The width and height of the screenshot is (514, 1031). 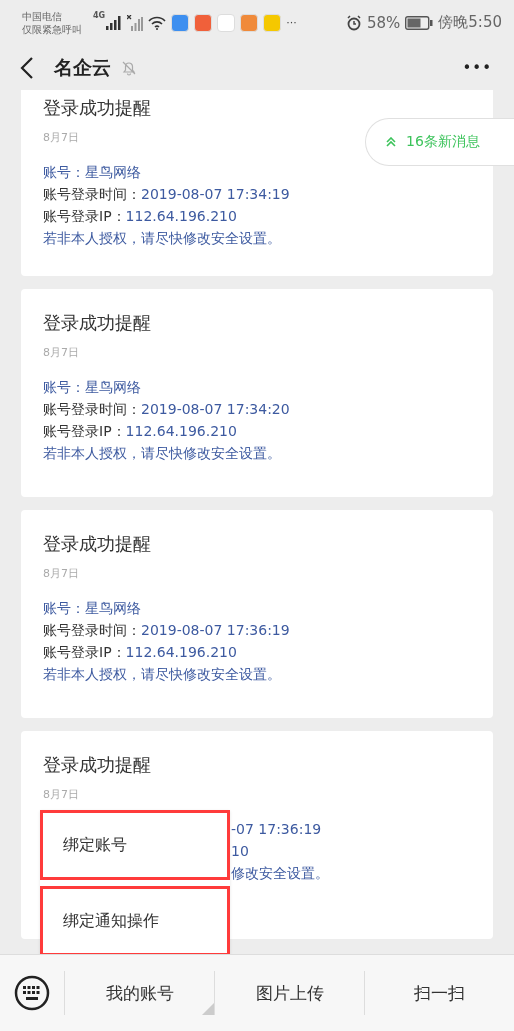 I want to click on new-messages-count: 16条新消息, so click(x=443, y=142).